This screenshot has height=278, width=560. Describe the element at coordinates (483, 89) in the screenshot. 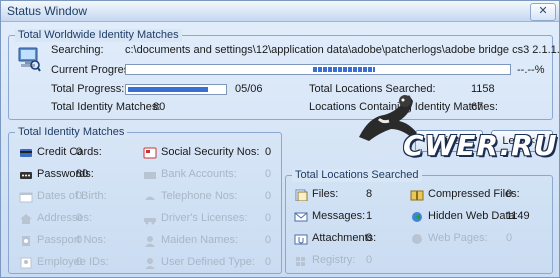

I see `total-locations-searched-value: 1158` at that location.